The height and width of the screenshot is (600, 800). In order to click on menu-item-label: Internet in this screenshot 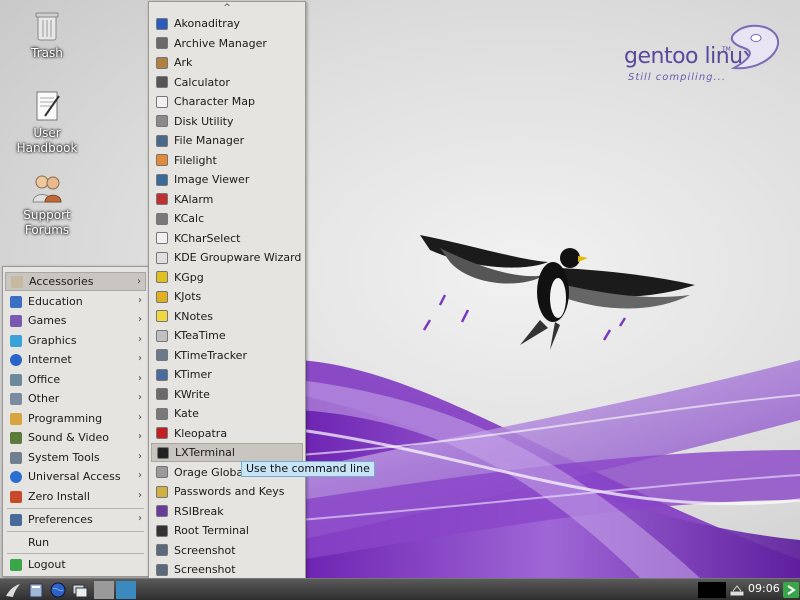, I will do `click(50, 359)`.